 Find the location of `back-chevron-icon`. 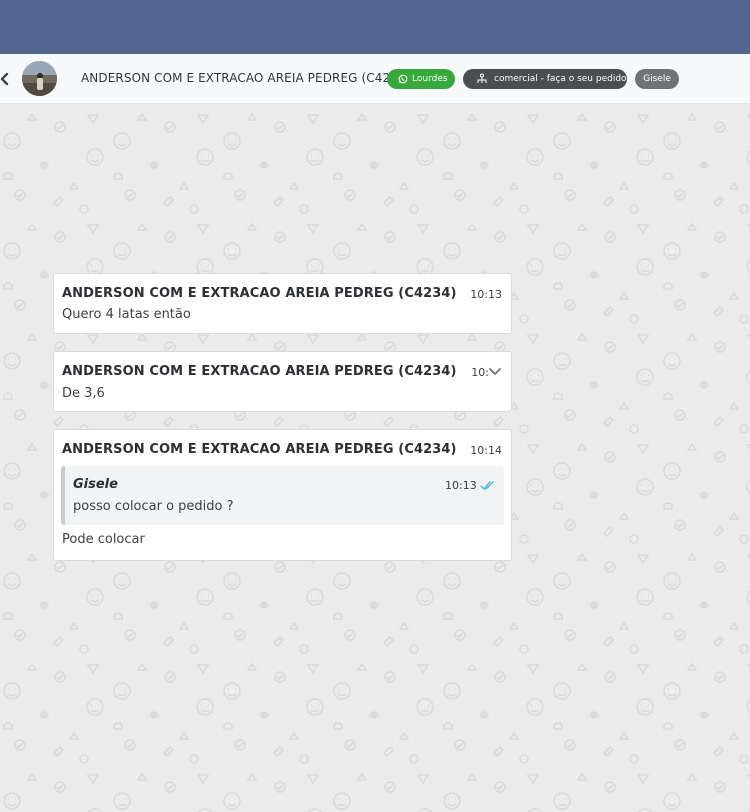

back-chevron-icon is located at coordinates (4, 79).